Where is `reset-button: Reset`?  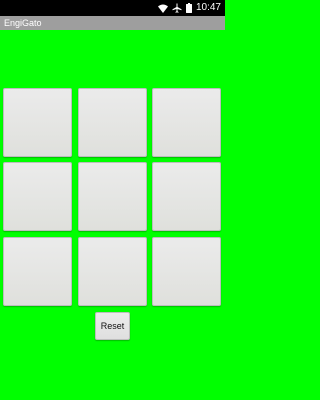
reset-button: Reset is located at coordinates (112, 326).